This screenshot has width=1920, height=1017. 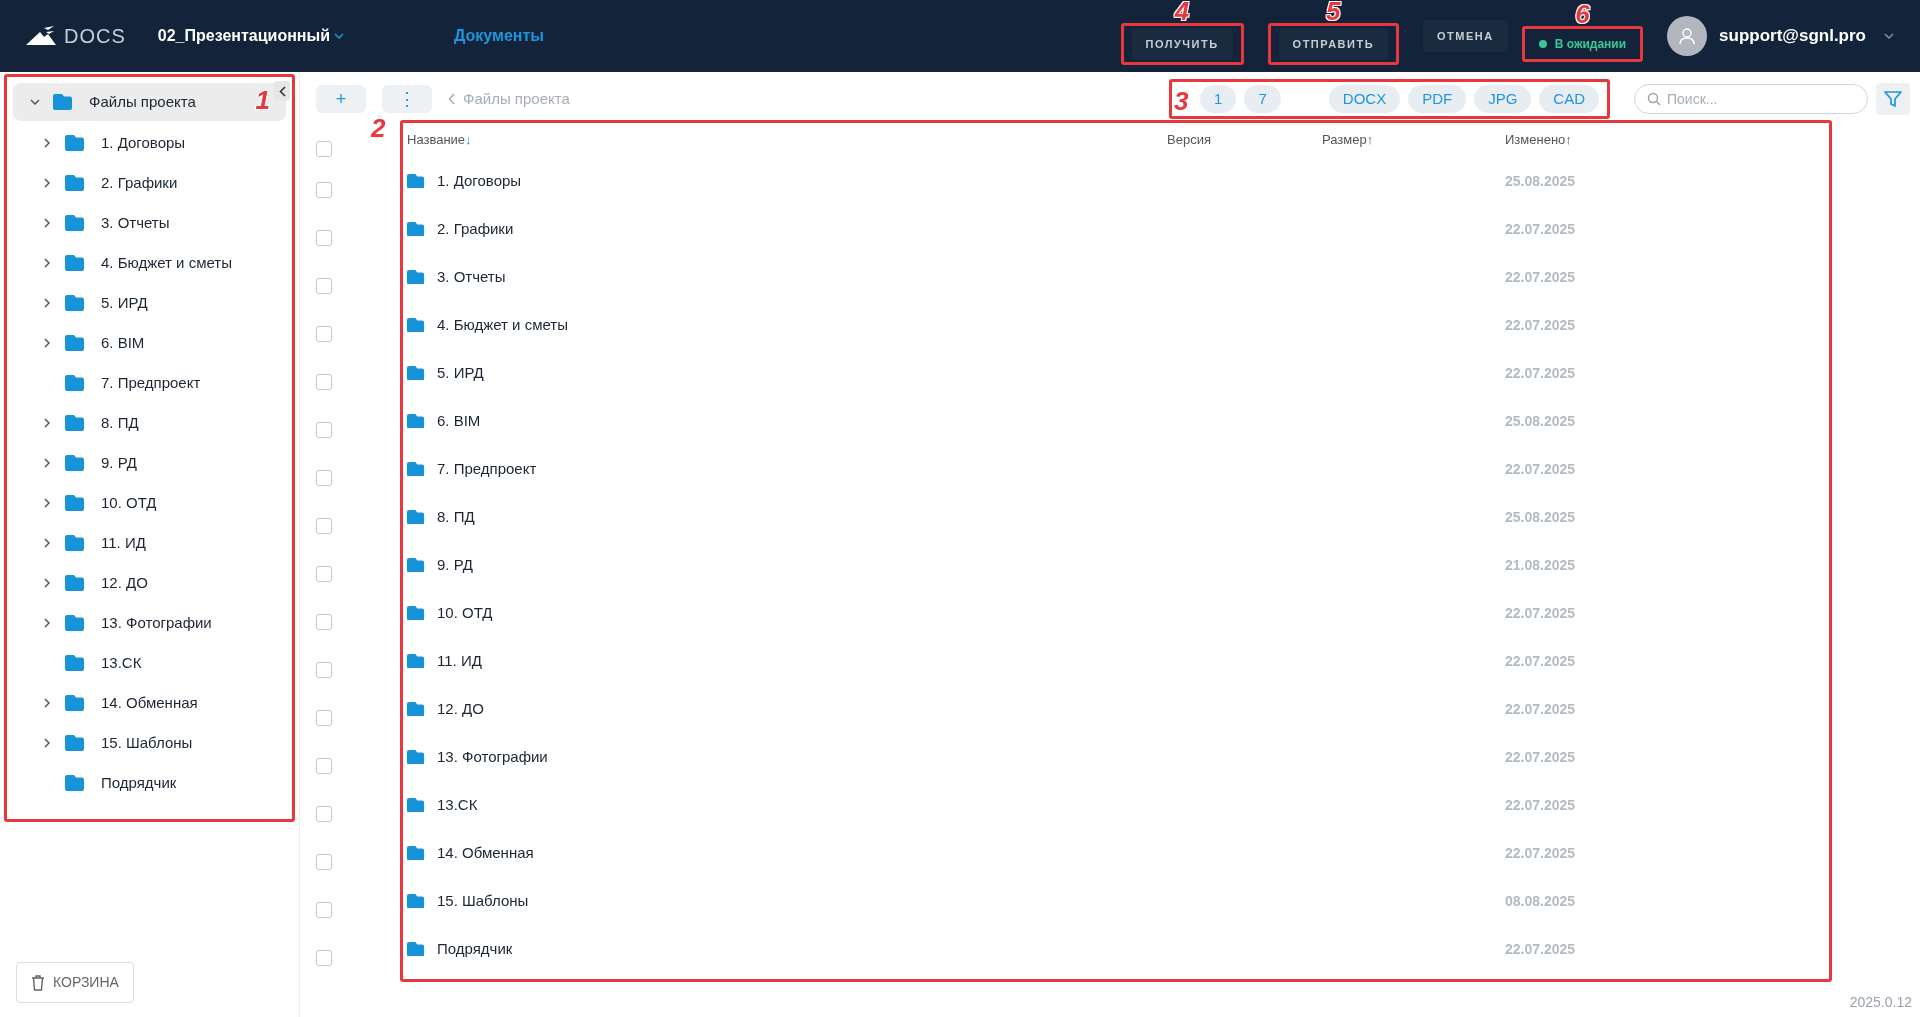 What do you see at coordinates (75, 982) in the screenshot?
I see `trash-button: КОРЗИНА` at bounding box center [75, 982].